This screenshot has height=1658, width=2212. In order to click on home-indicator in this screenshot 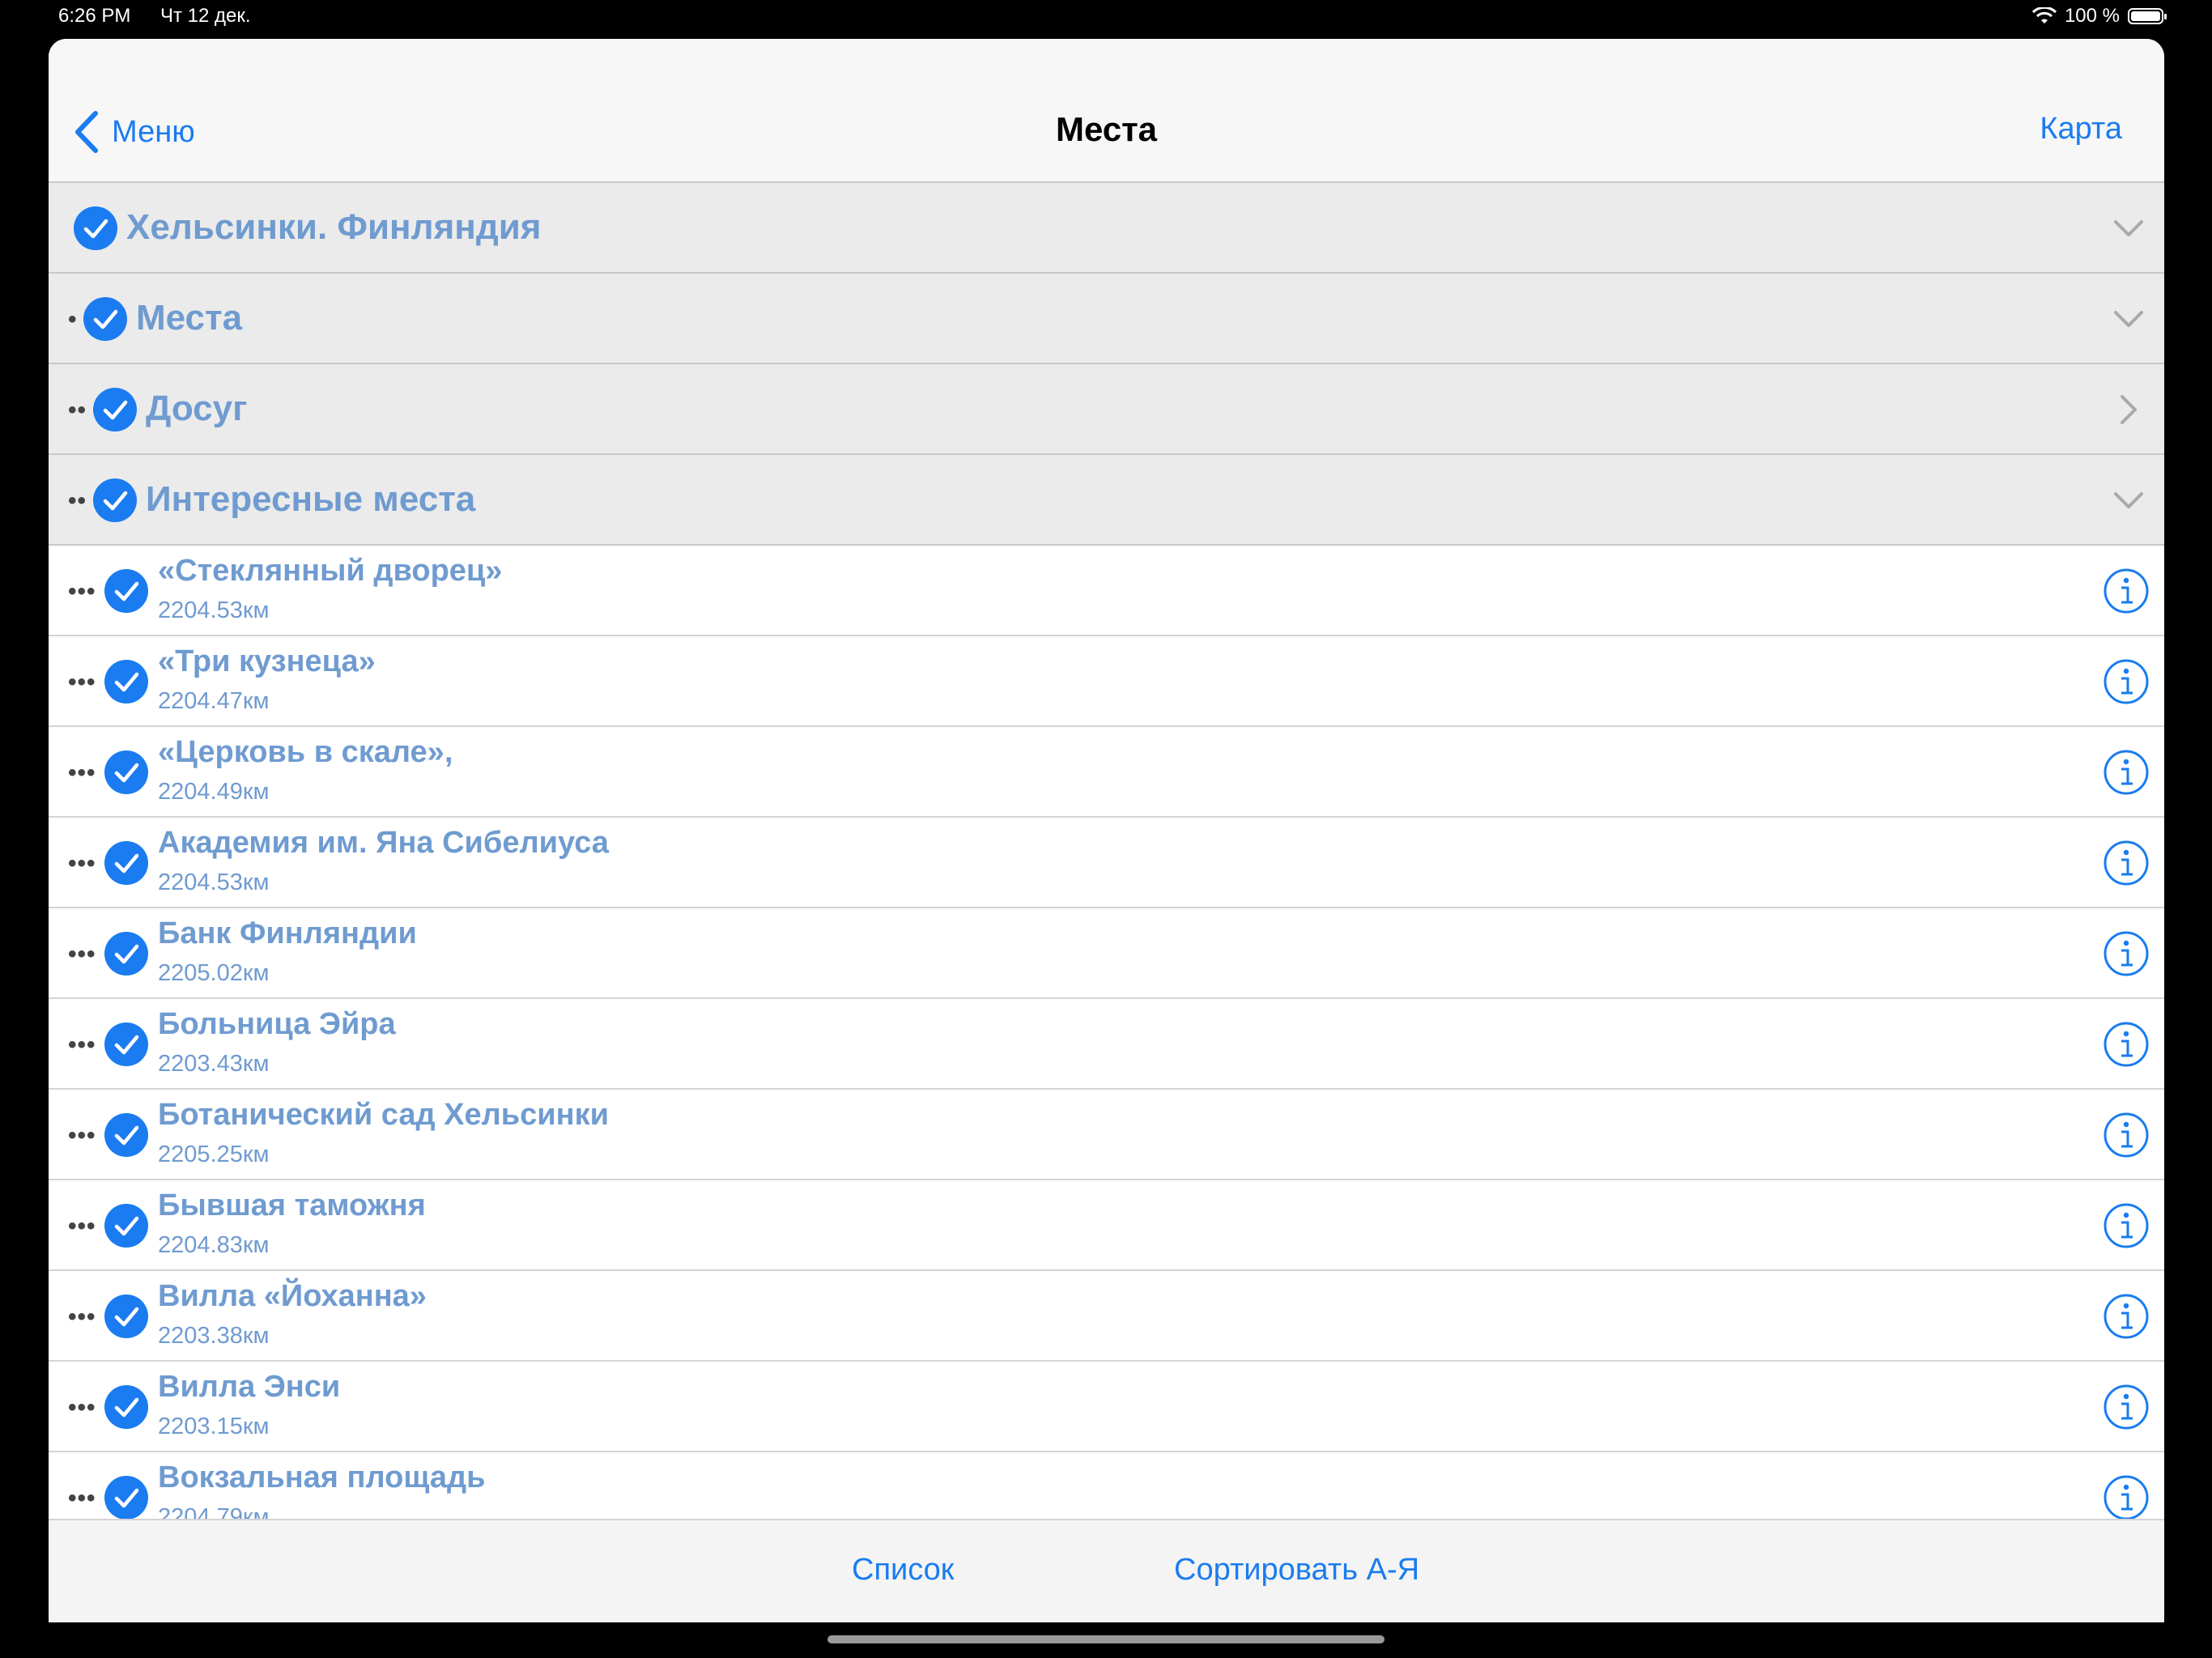, I will do `click(1106, 1639)`.